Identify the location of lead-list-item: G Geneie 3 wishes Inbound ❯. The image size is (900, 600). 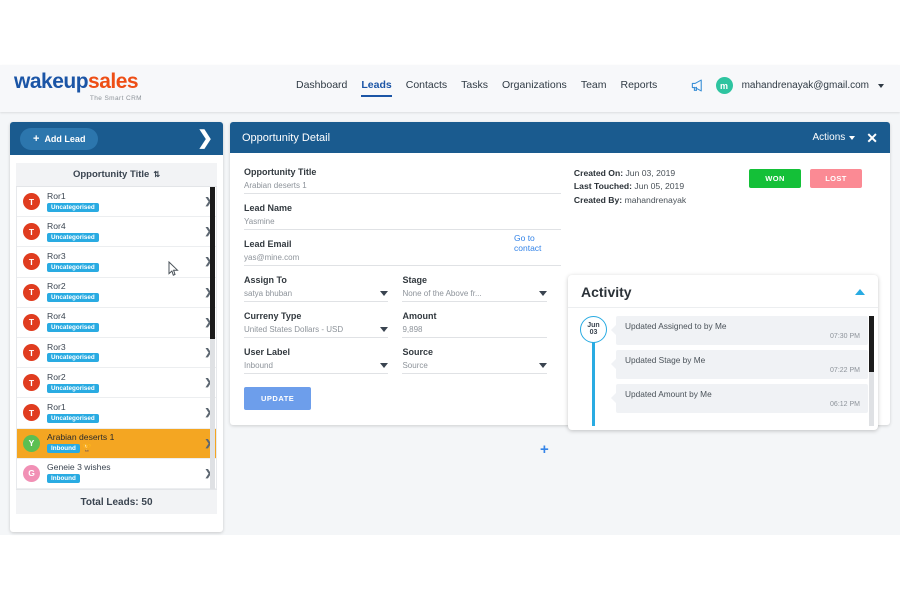
(116, 473).